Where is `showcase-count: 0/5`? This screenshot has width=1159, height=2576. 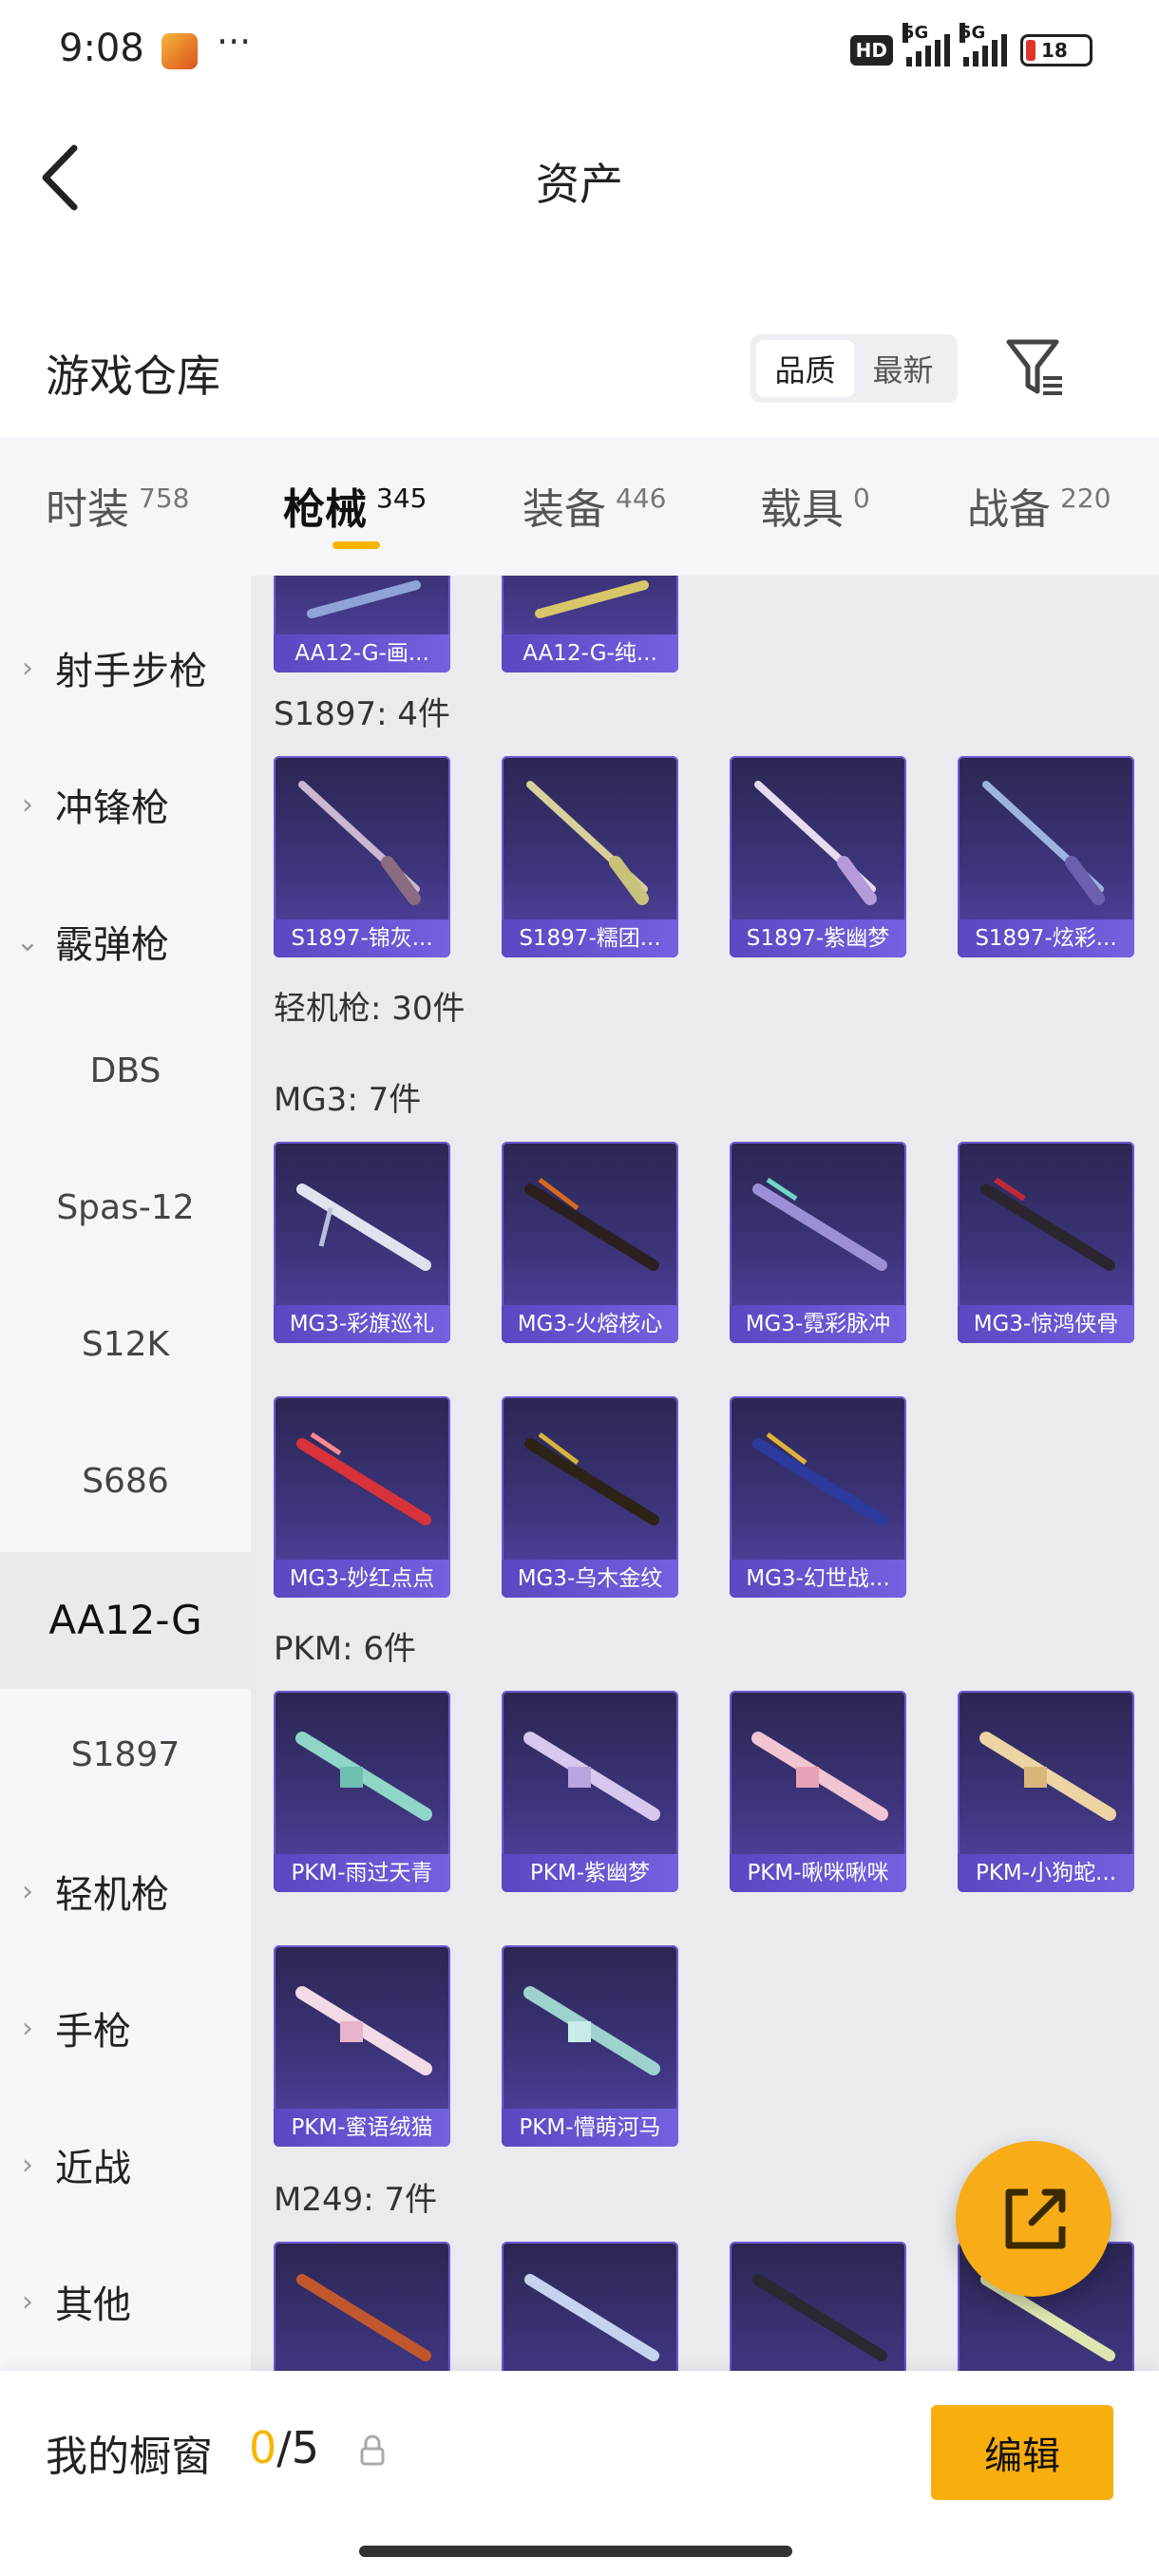
showcase-count: 0/5 is located at coordinates (284, 2447).